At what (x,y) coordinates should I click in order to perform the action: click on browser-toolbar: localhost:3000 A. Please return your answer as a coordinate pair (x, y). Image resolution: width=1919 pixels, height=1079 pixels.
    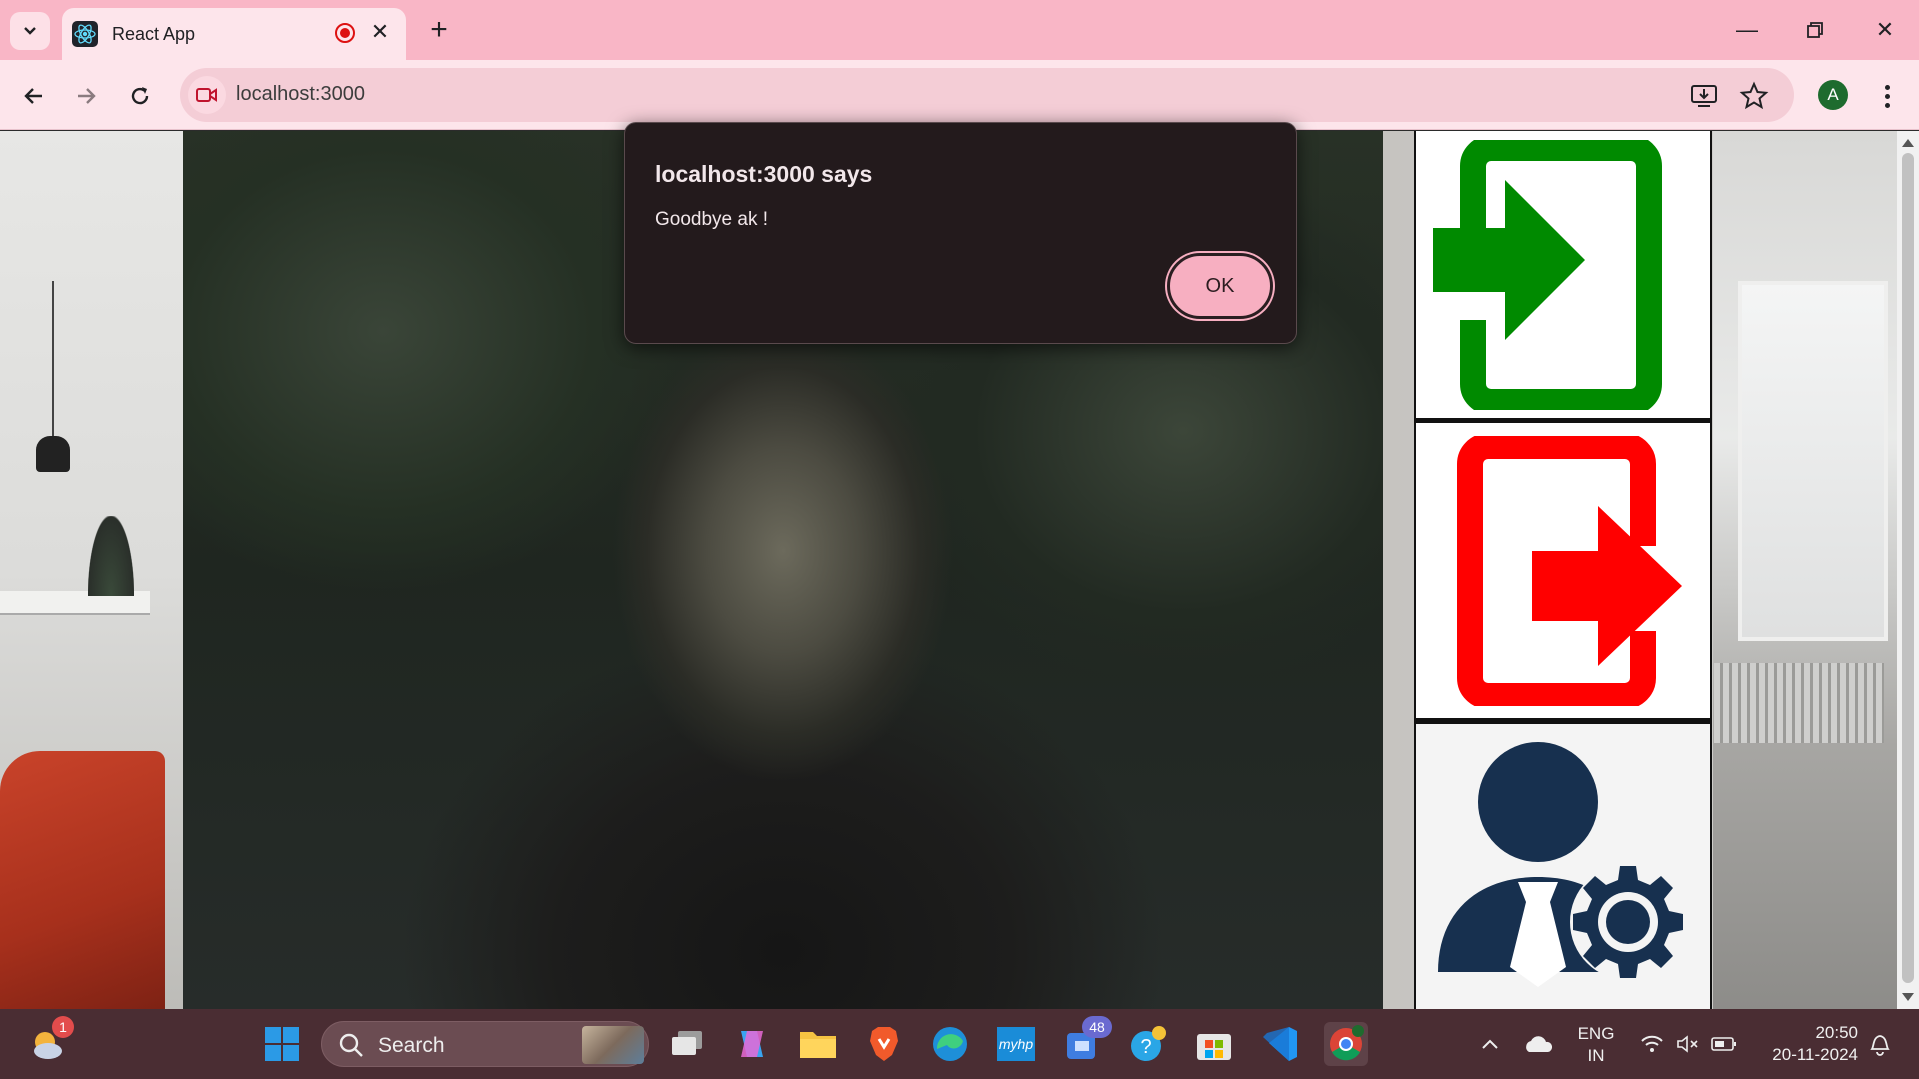
    Looking at the image, I should click on (959, 95).